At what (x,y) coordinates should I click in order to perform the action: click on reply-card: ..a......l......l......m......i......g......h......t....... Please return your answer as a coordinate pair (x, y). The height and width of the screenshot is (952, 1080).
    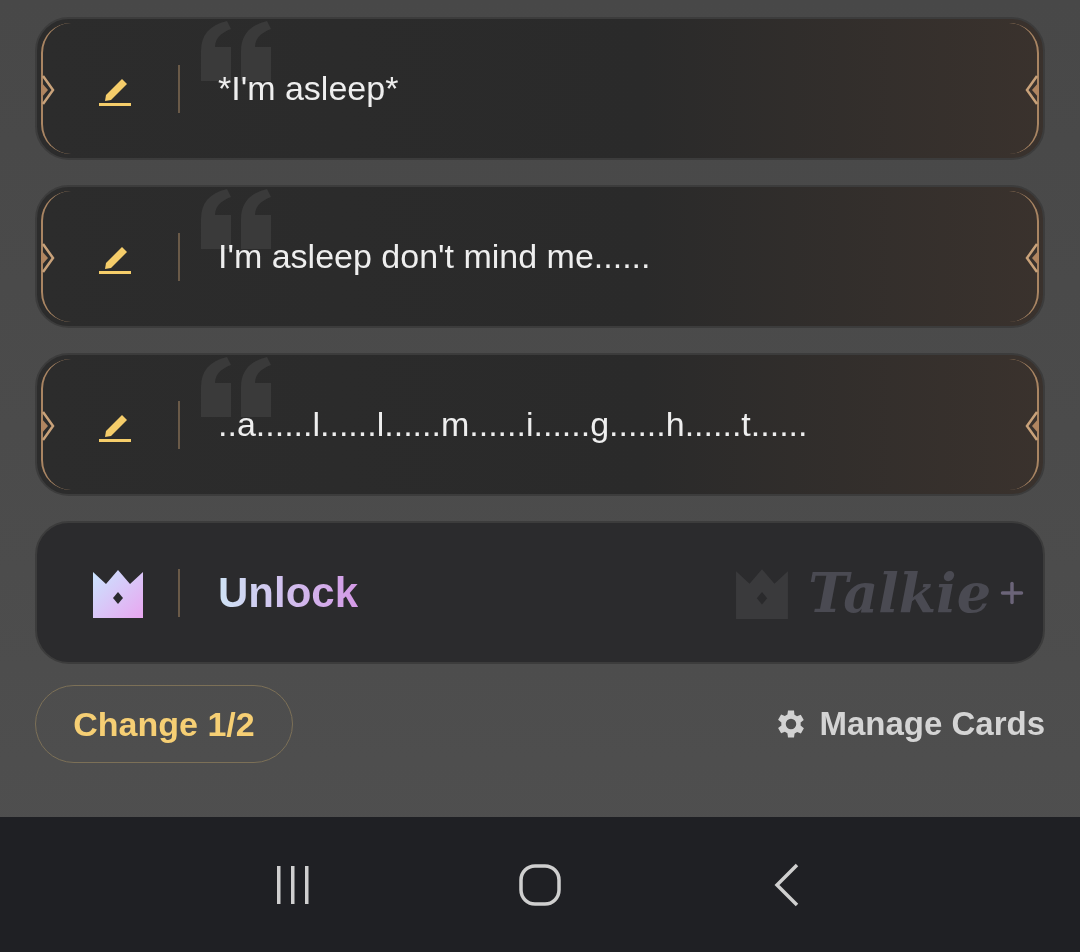
    Looking at the image, I should click on (540, 424).